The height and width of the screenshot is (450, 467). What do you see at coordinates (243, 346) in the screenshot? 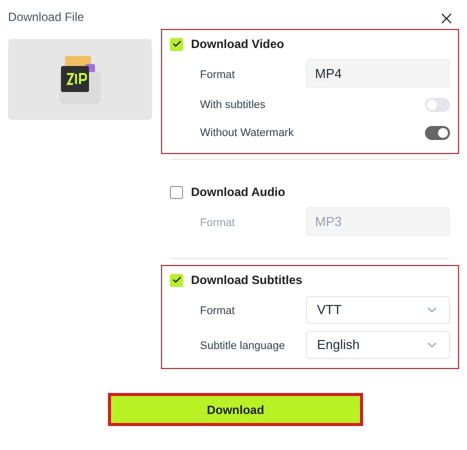
I see `option-label: Subtitle language` at bounding box center [243, 346].